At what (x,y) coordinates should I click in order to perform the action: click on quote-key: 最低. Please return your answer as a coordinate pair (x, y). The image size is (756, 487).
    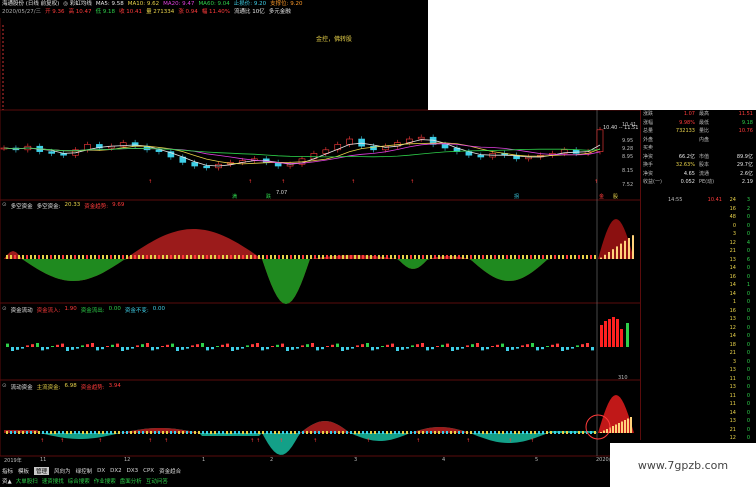
    Looking at the image, I should click on (704, 122).